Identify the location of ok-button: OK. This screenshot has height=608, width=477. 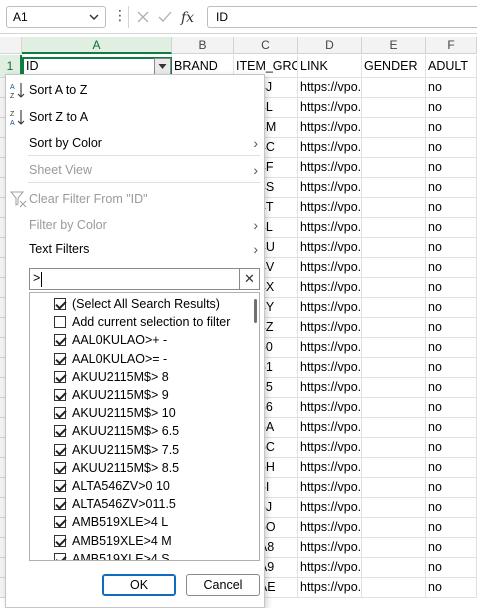
(139, 585).